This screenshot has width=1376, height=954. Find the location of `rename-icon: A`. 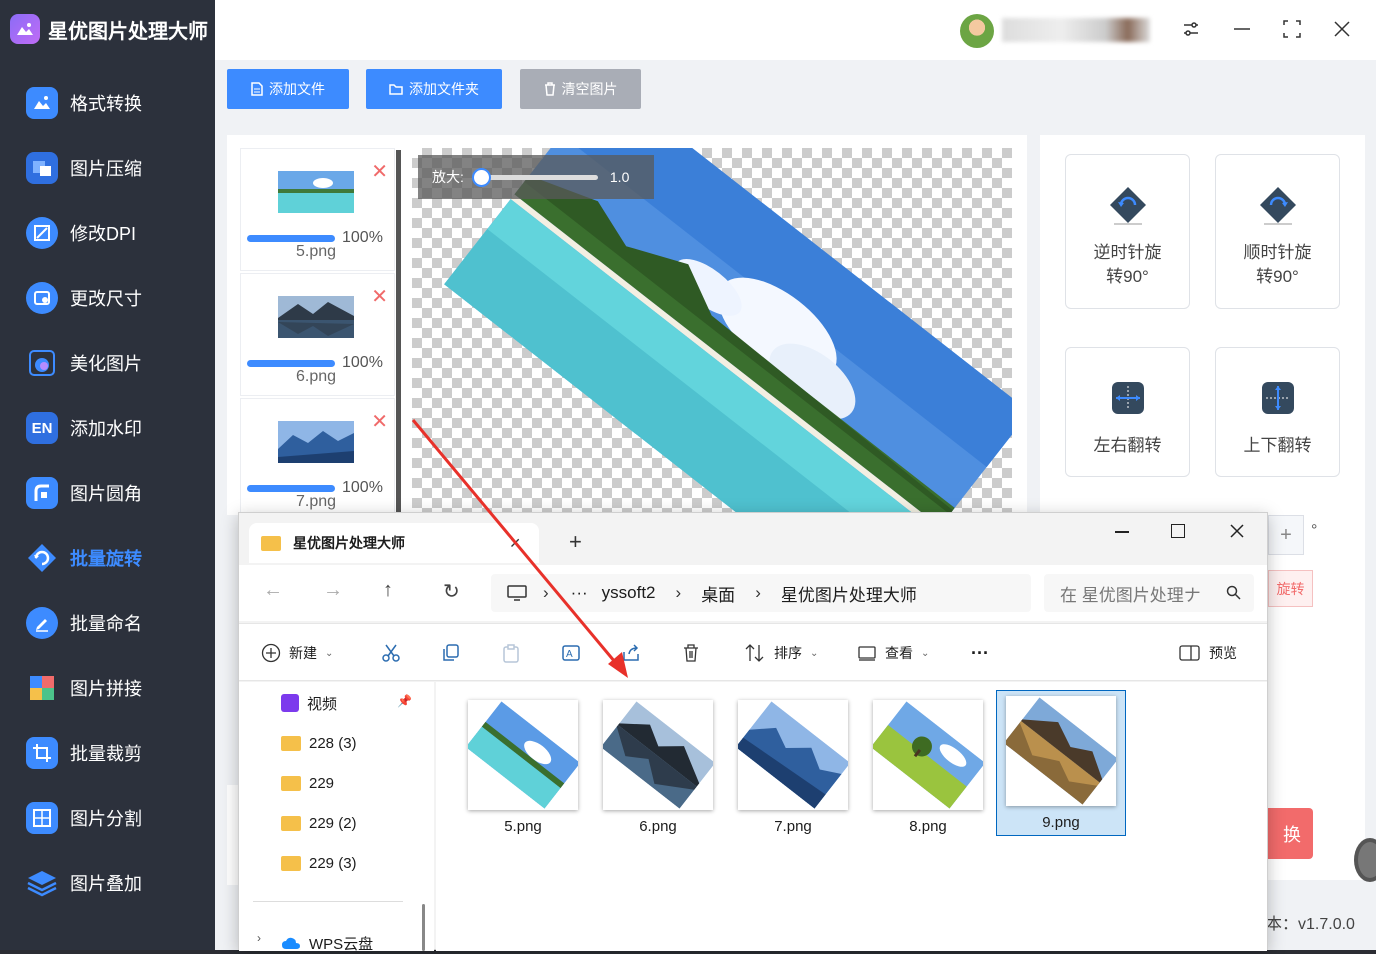

rename-icon: A is located at coordinates (572, 653).